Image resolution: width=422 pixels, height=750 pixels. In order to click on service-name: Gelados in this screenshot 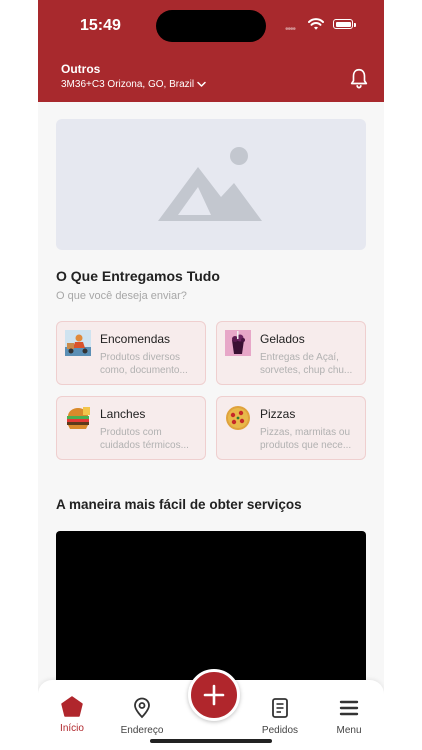, I will do `click(282, 339)`.